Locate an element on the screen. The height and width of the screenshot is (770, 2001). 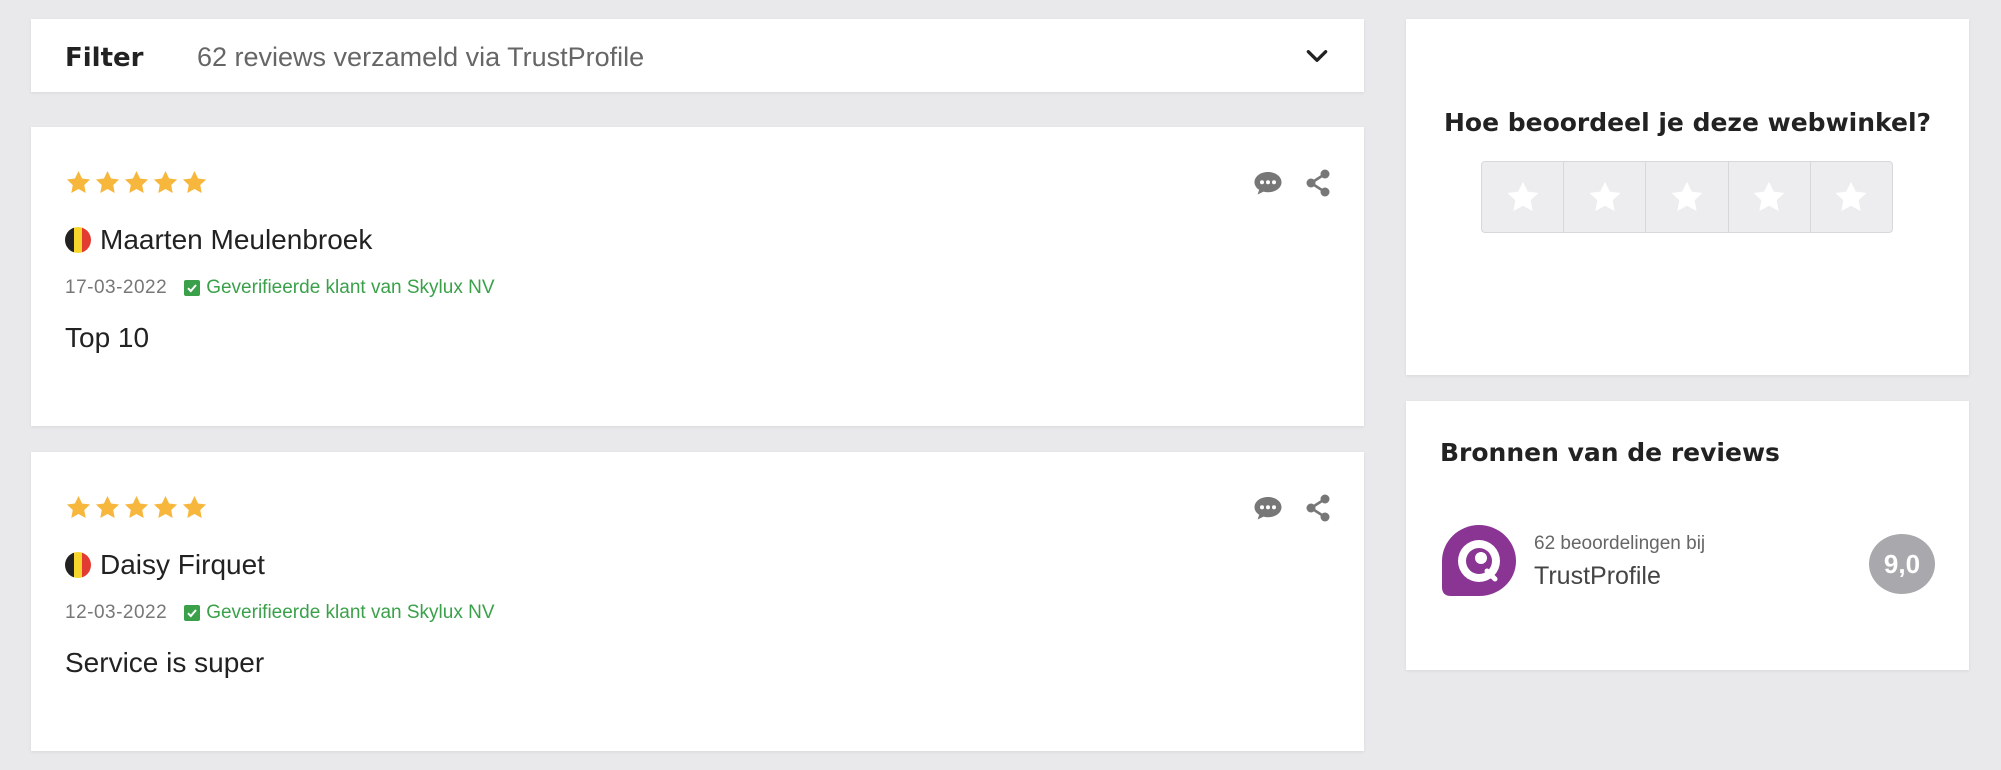
rate-shop-card: Hoe beoordeel je deze webwinkel? is located at coordinates (1687, 197).